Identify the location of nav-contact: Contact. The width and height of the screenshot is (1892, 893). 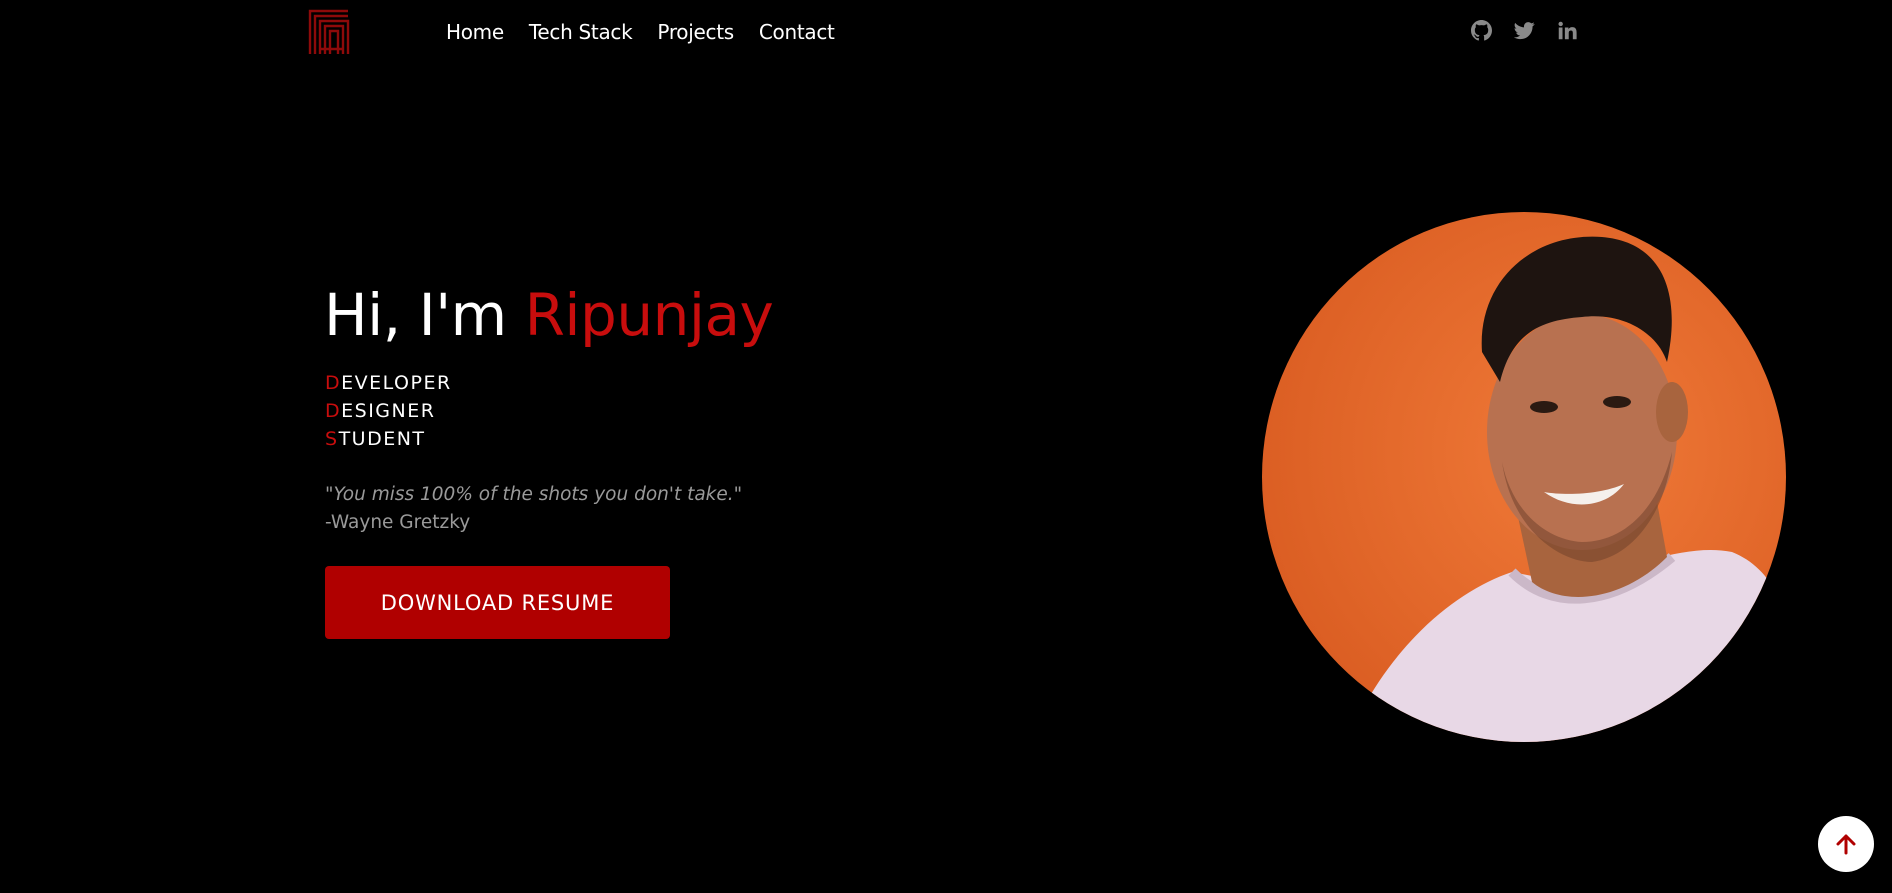
(797, 32).